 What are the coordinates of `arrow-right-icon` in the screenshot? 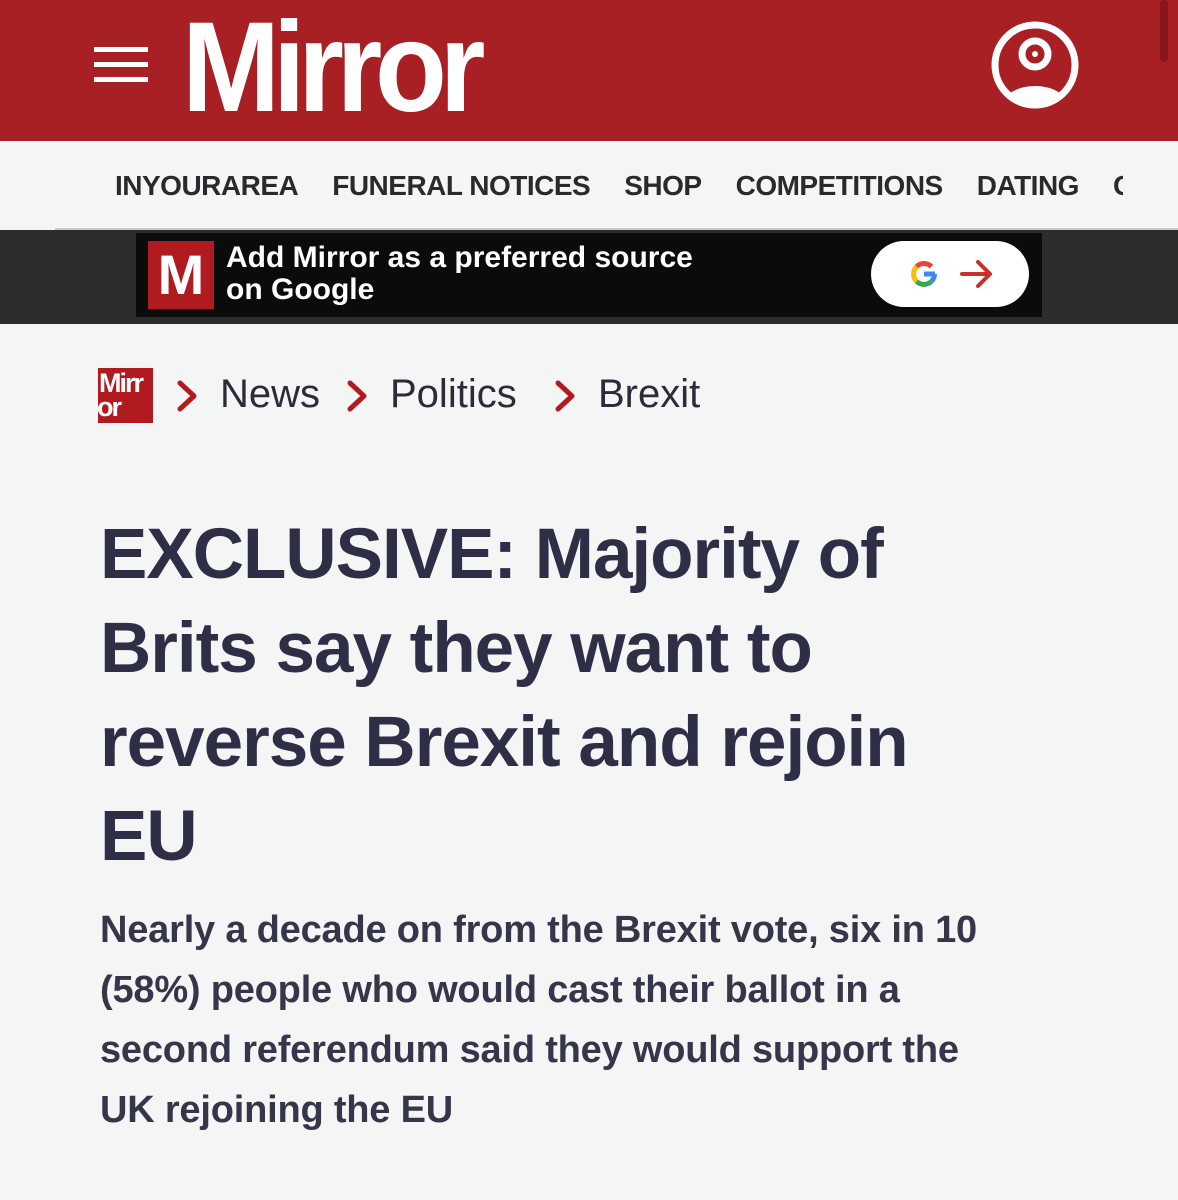 It's located at (976, 274).